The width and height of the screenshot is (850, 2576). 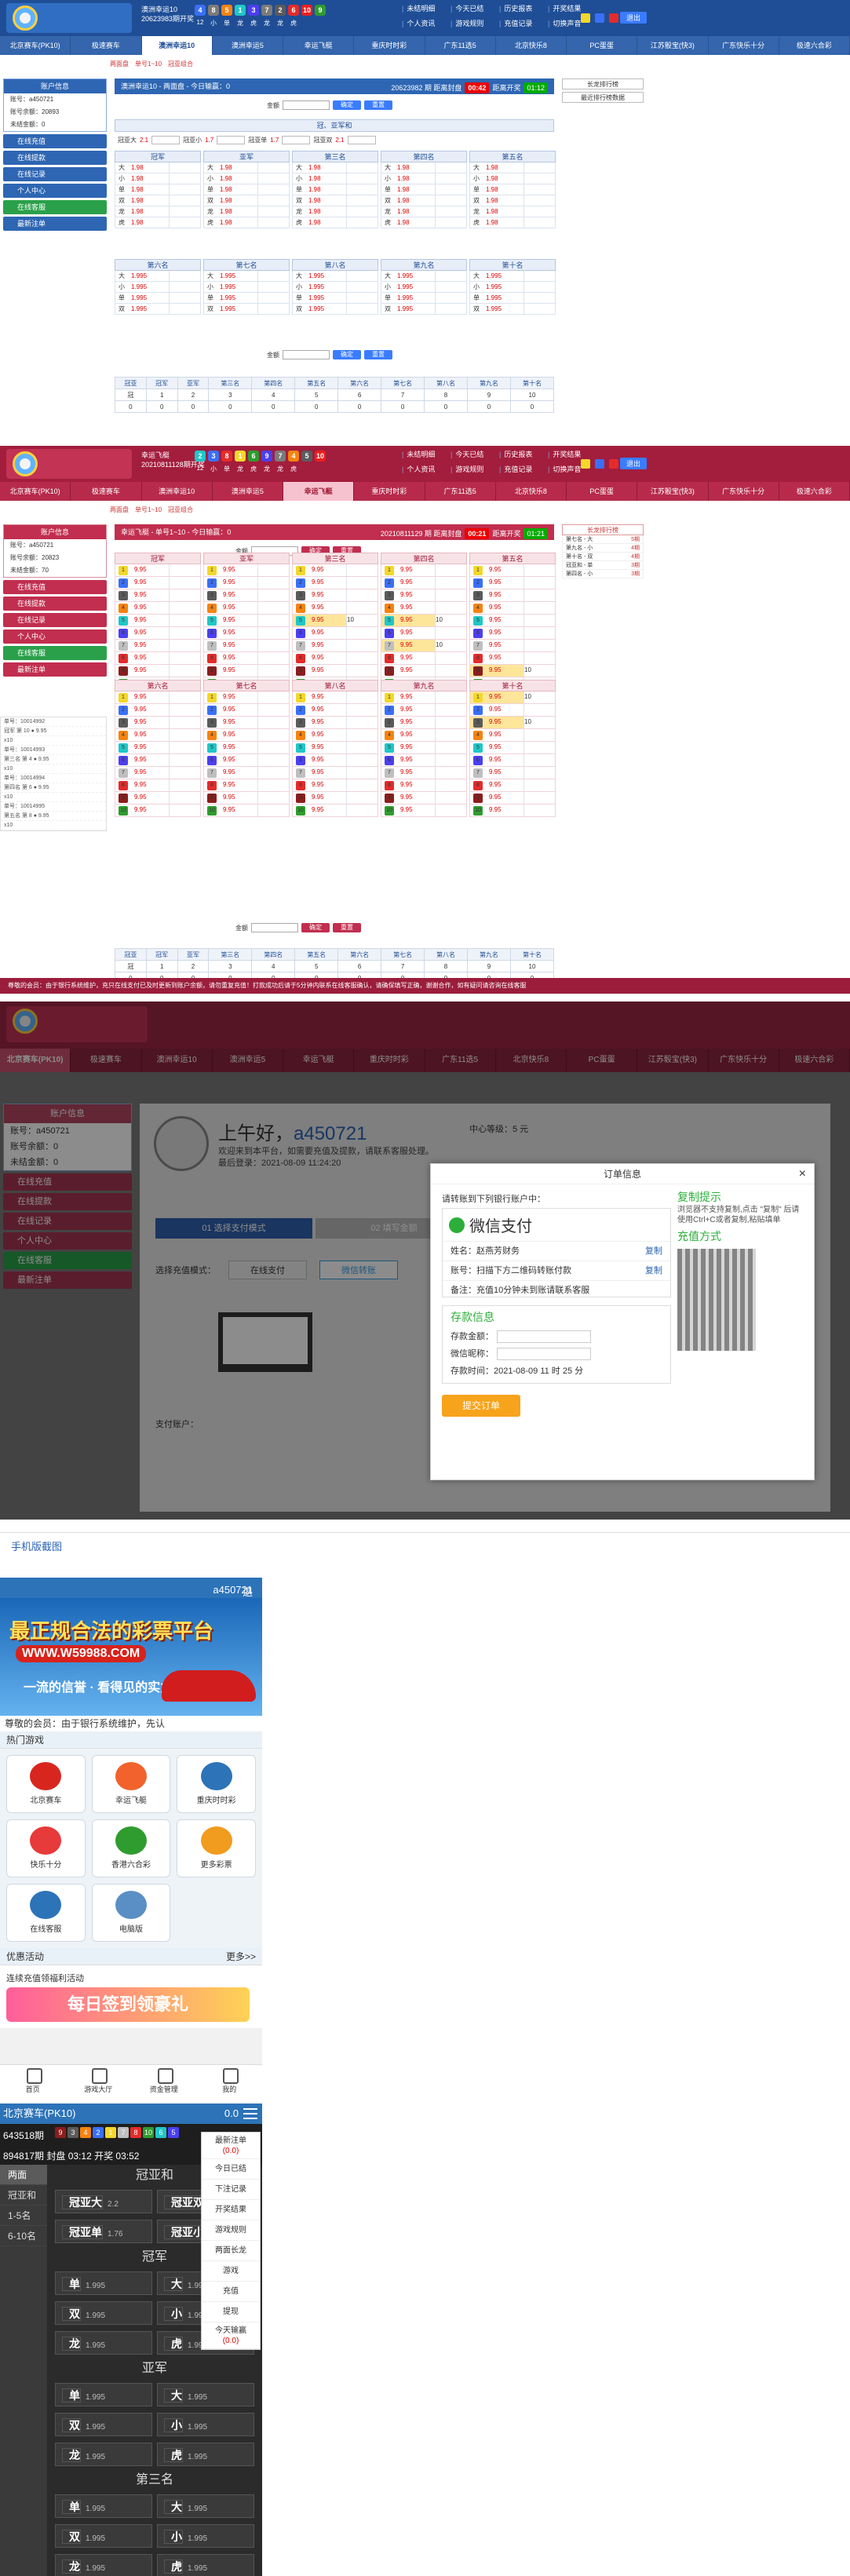 What do you see at coordinates (246, 167) in the screenshot?
I see `odds-row: 大 1.98` at bounding box center [246, 167].